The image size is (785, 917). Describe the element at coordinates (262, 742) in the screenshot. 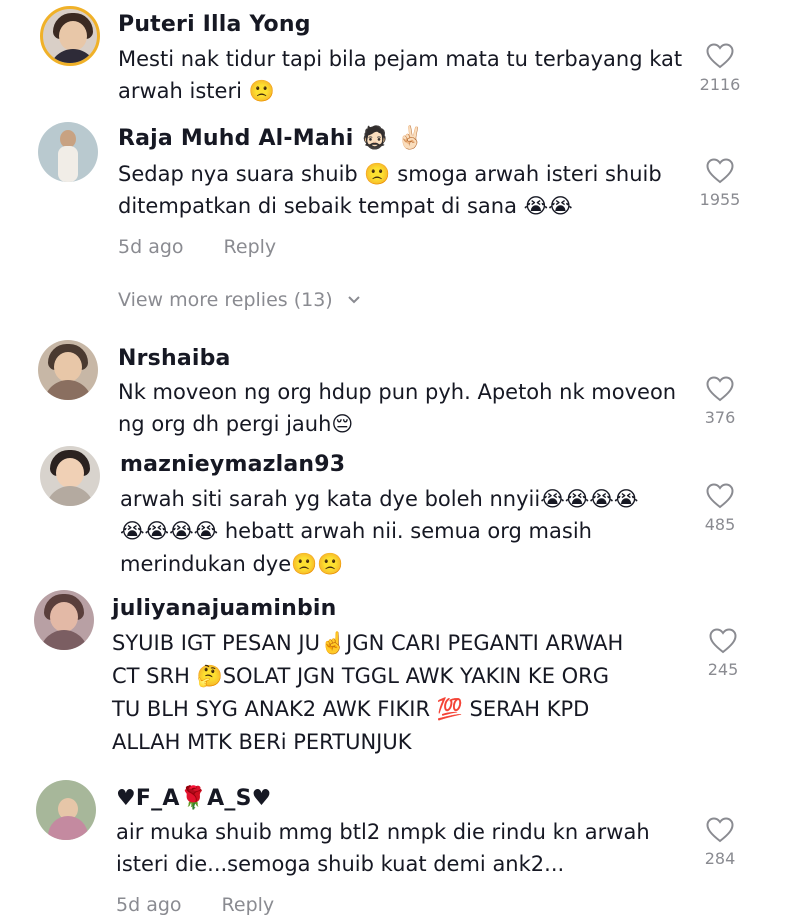

I see `comment-text-line: ALLAH MTK BERi PERTUNJUK` at that location.